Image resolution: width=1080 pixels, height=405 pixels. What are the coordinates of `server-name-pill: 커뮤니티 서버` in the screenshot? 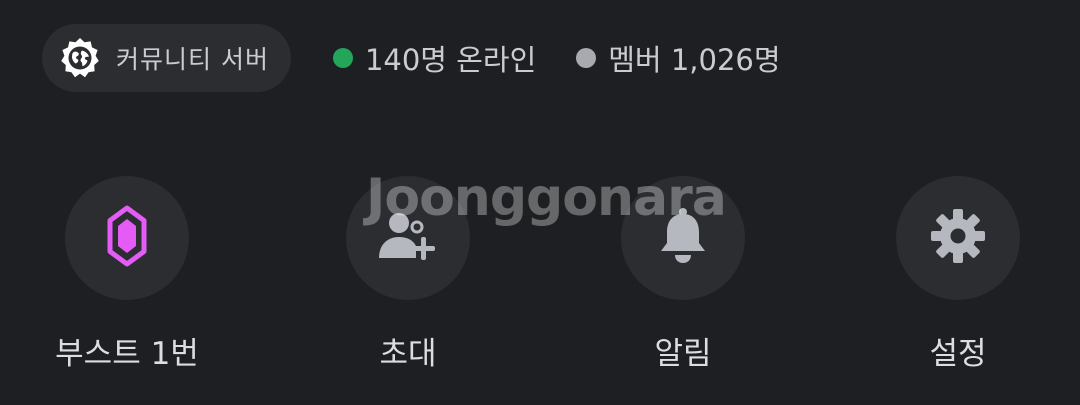 It's located at (166, 58).